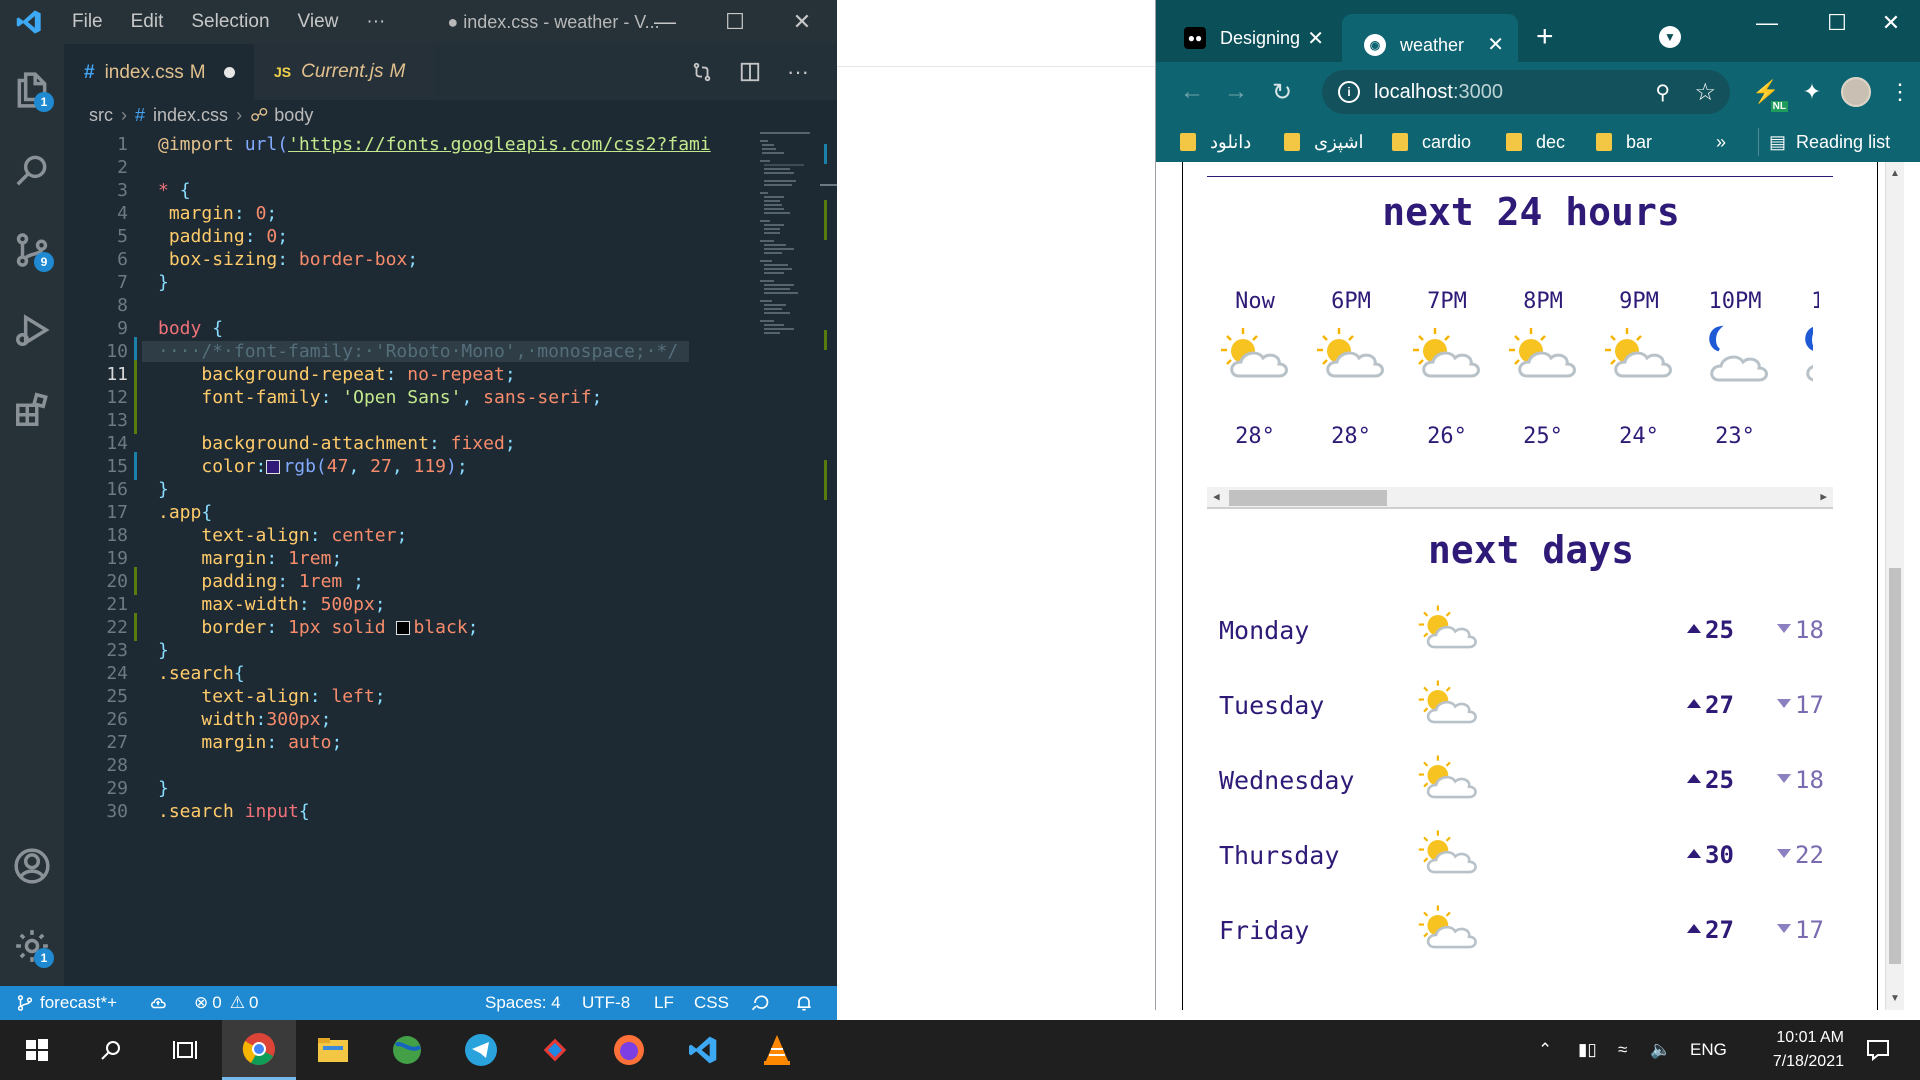 This screenshot has width=1920, height=1080. What do you see at coordinates (1800, 930) in the screenshot?
I see `low-temp: 17` at bounding box center [1800, 930].